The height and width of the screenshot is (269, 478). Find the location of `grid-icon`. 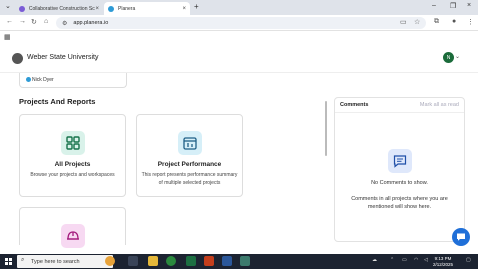

grid-icon is located at coordinates (72, 143).